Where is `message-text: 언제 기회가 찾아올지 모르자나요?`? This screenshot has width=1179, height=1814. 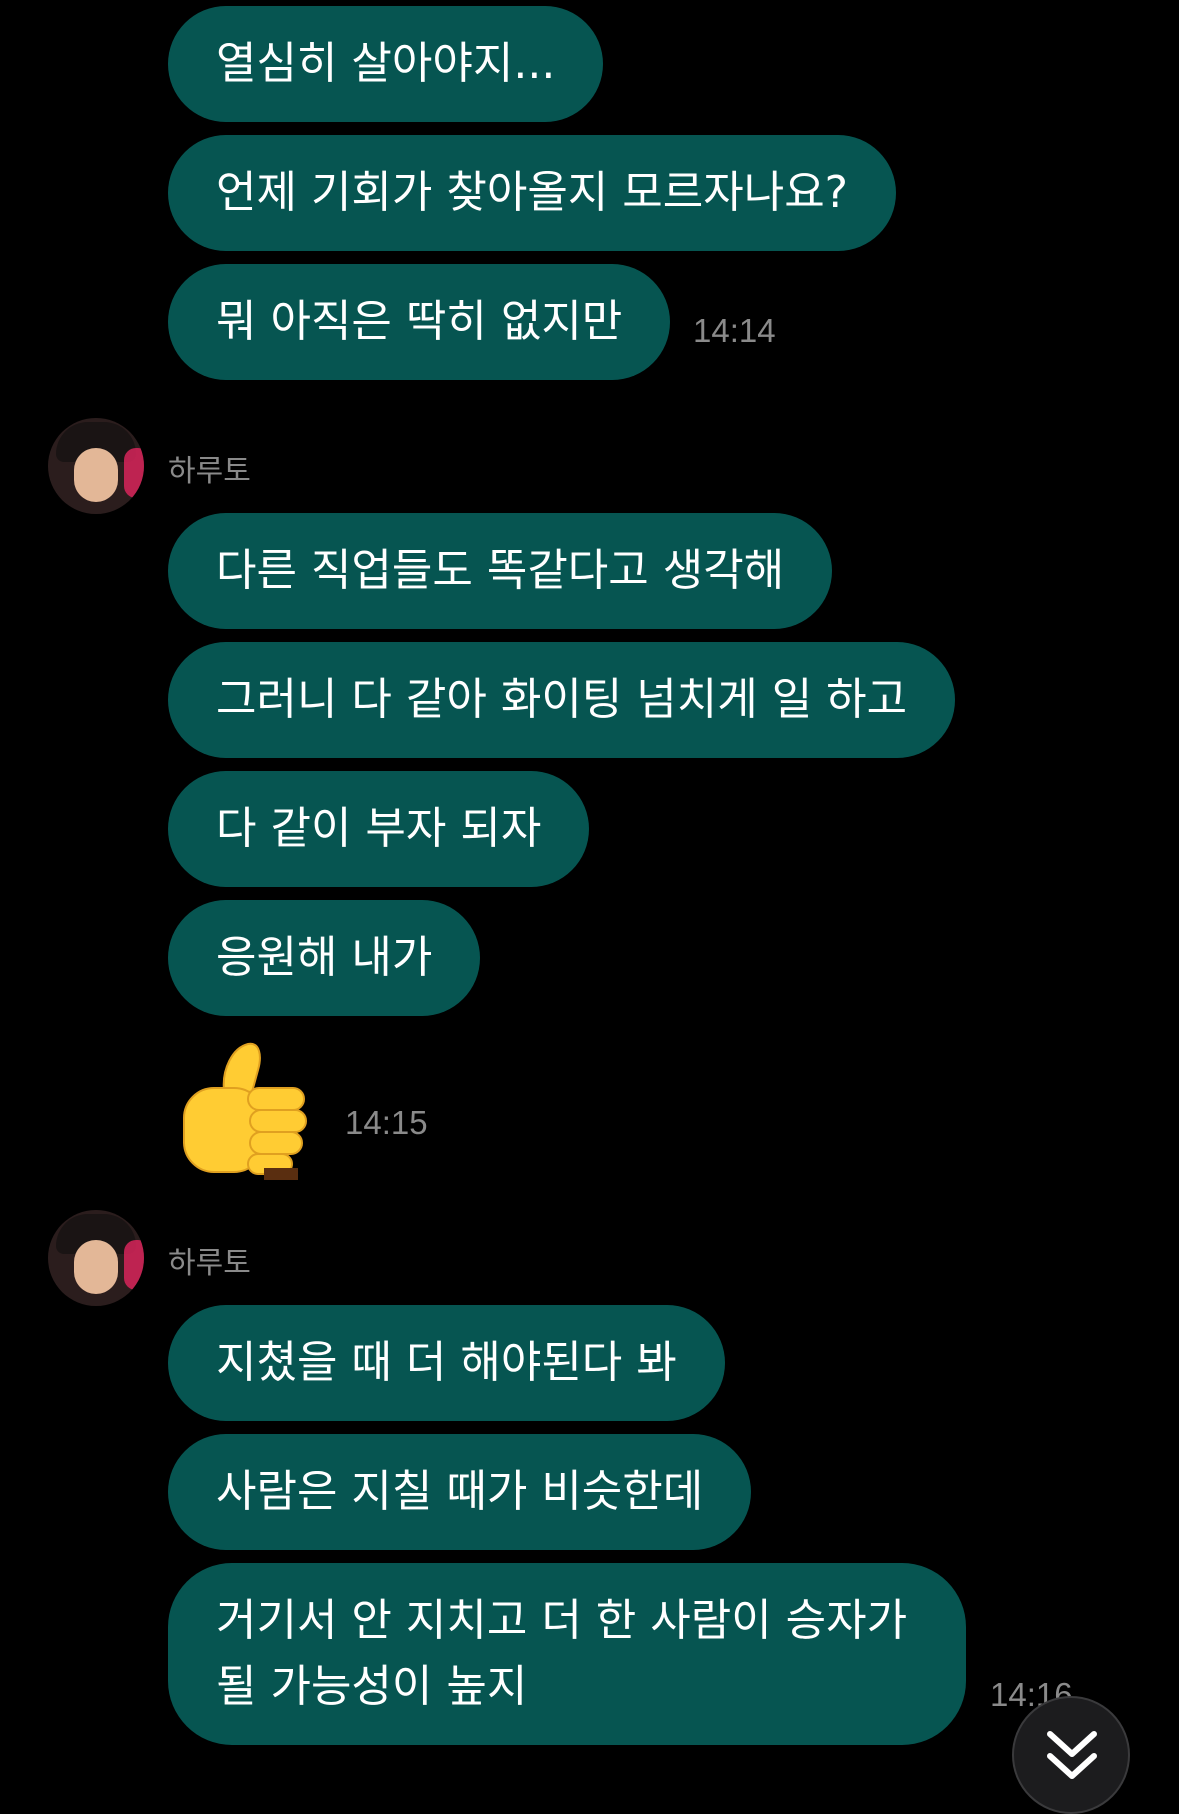
message-text: 언제 기회가 찾아올지 모르자나요? is located at coordinates (532, 192).